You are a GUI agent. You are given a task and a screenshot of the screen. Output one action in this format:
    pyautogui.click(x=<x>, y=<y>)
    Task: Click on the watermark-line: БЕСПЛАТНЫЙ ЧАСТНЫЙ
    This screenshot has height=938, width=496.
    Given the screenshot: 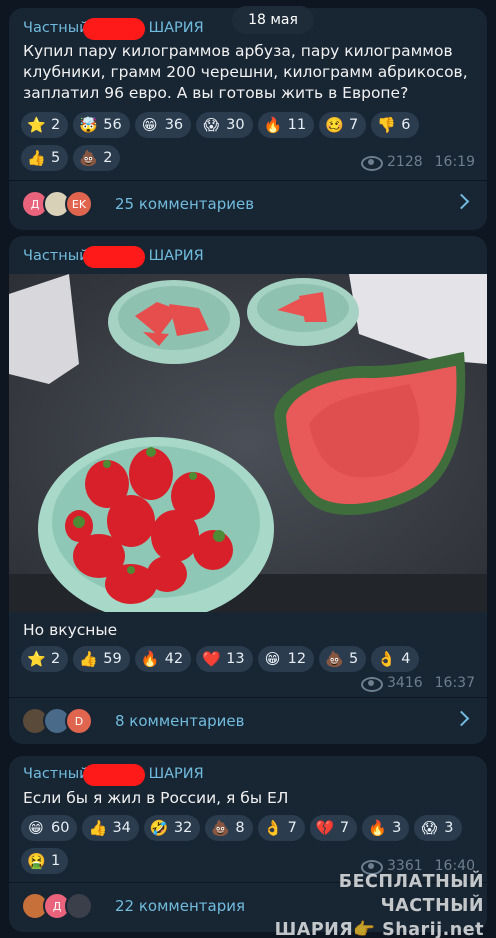 What is the action you would take?
    pyautogui.click(x=411, y=894)
    